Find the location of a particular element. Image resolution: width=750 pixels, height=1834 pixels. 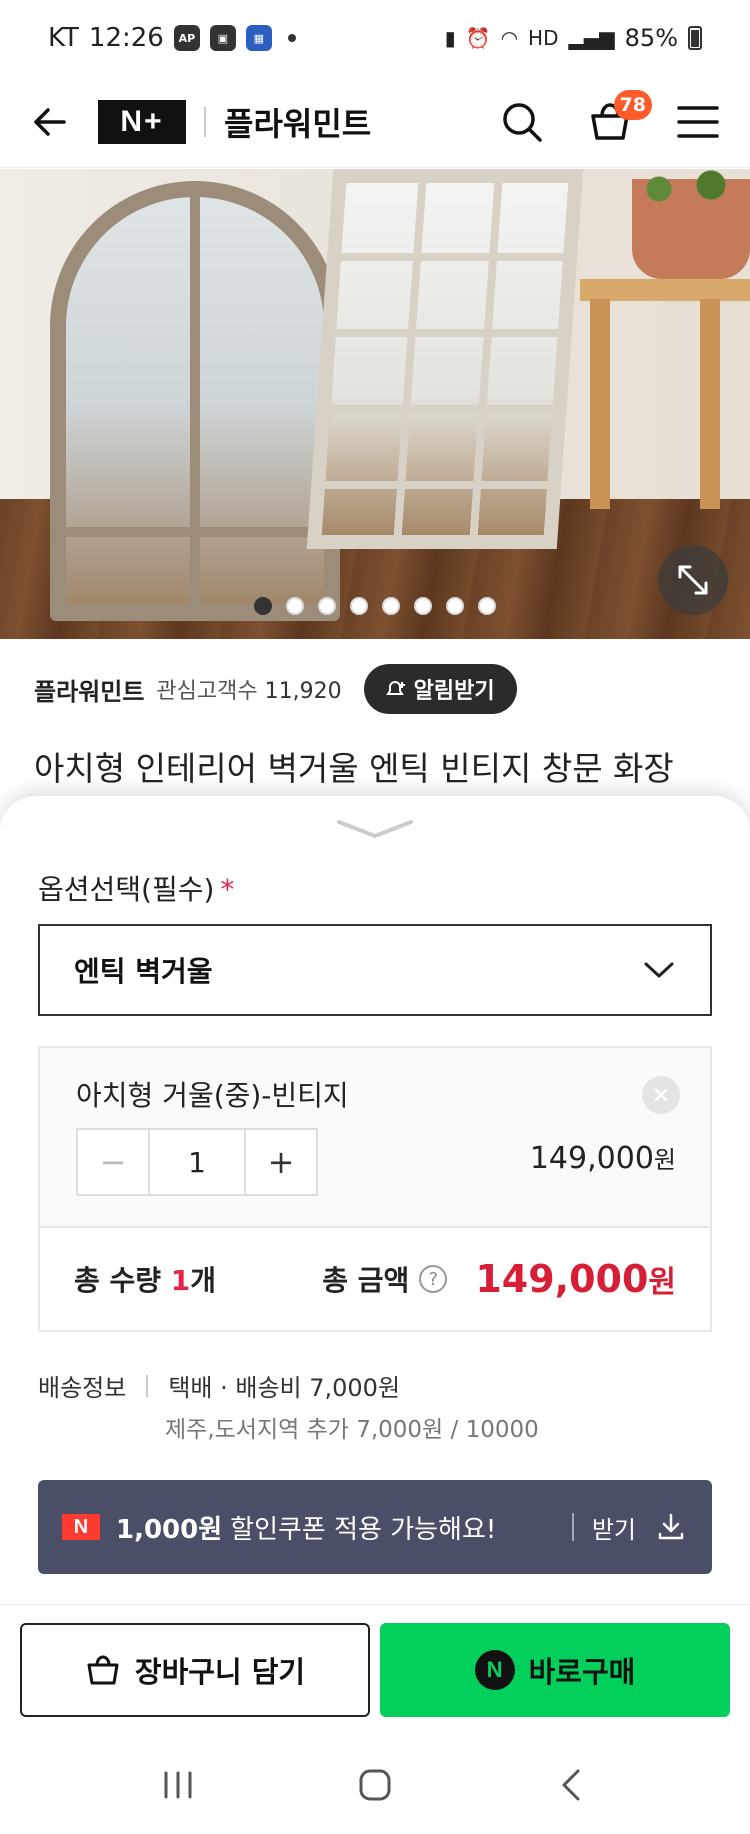

arrow-left-icon is located at coordinates (50, 121).